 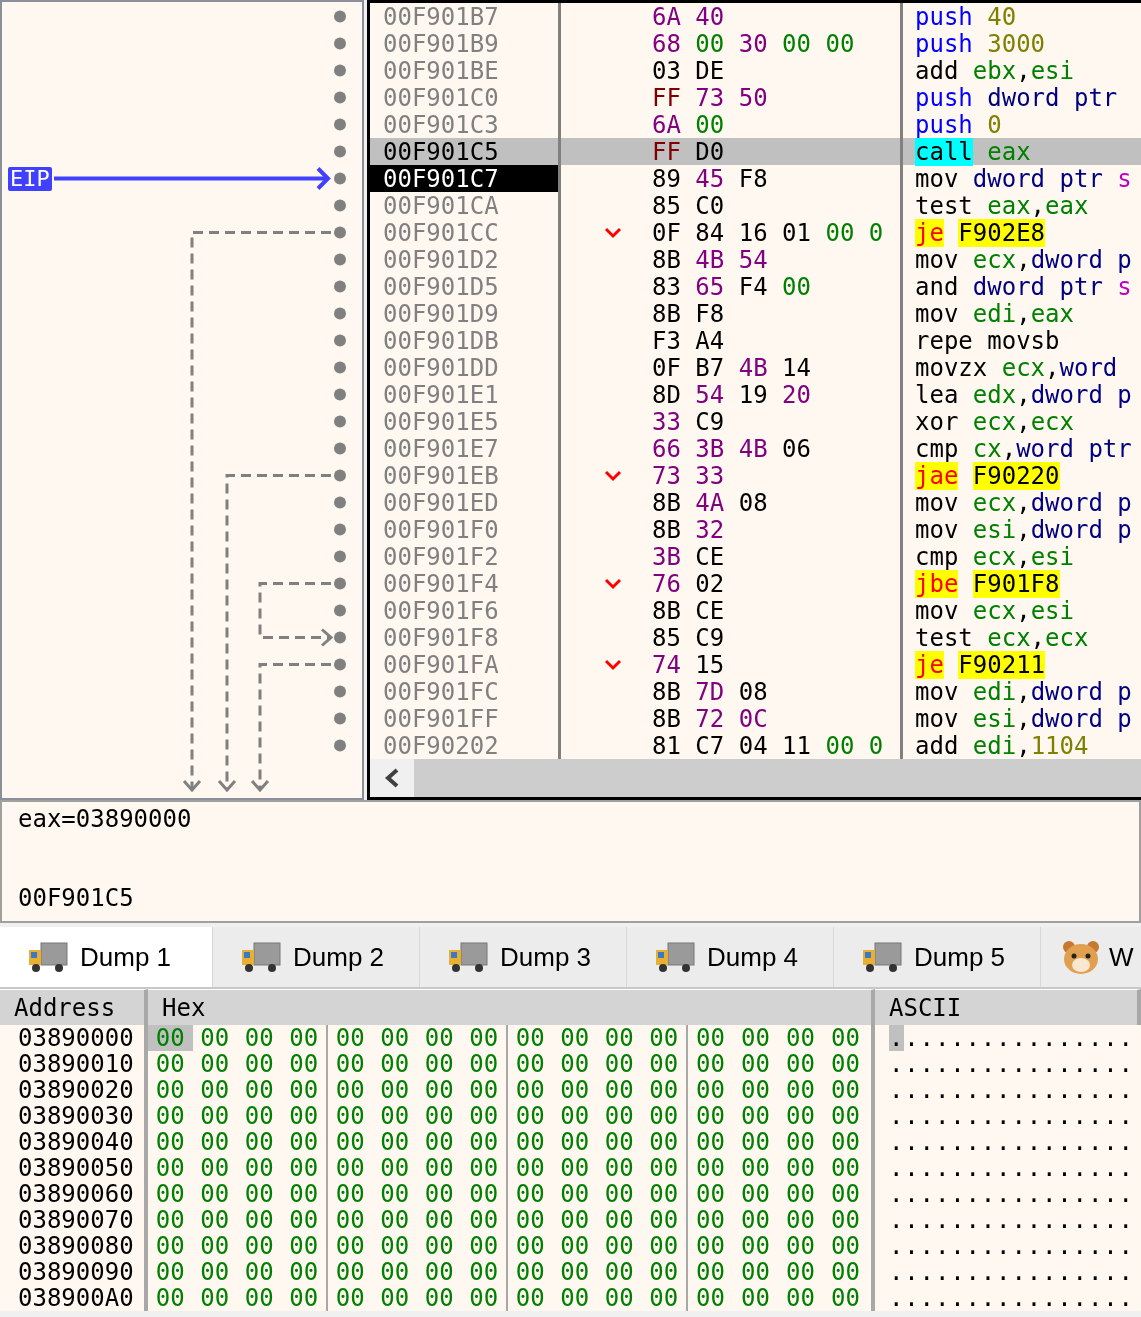 What do you see at coordinates (465, 16) in the screenshot?
I see `address-cell: 00F901B7` at bounding box center [465, 16].